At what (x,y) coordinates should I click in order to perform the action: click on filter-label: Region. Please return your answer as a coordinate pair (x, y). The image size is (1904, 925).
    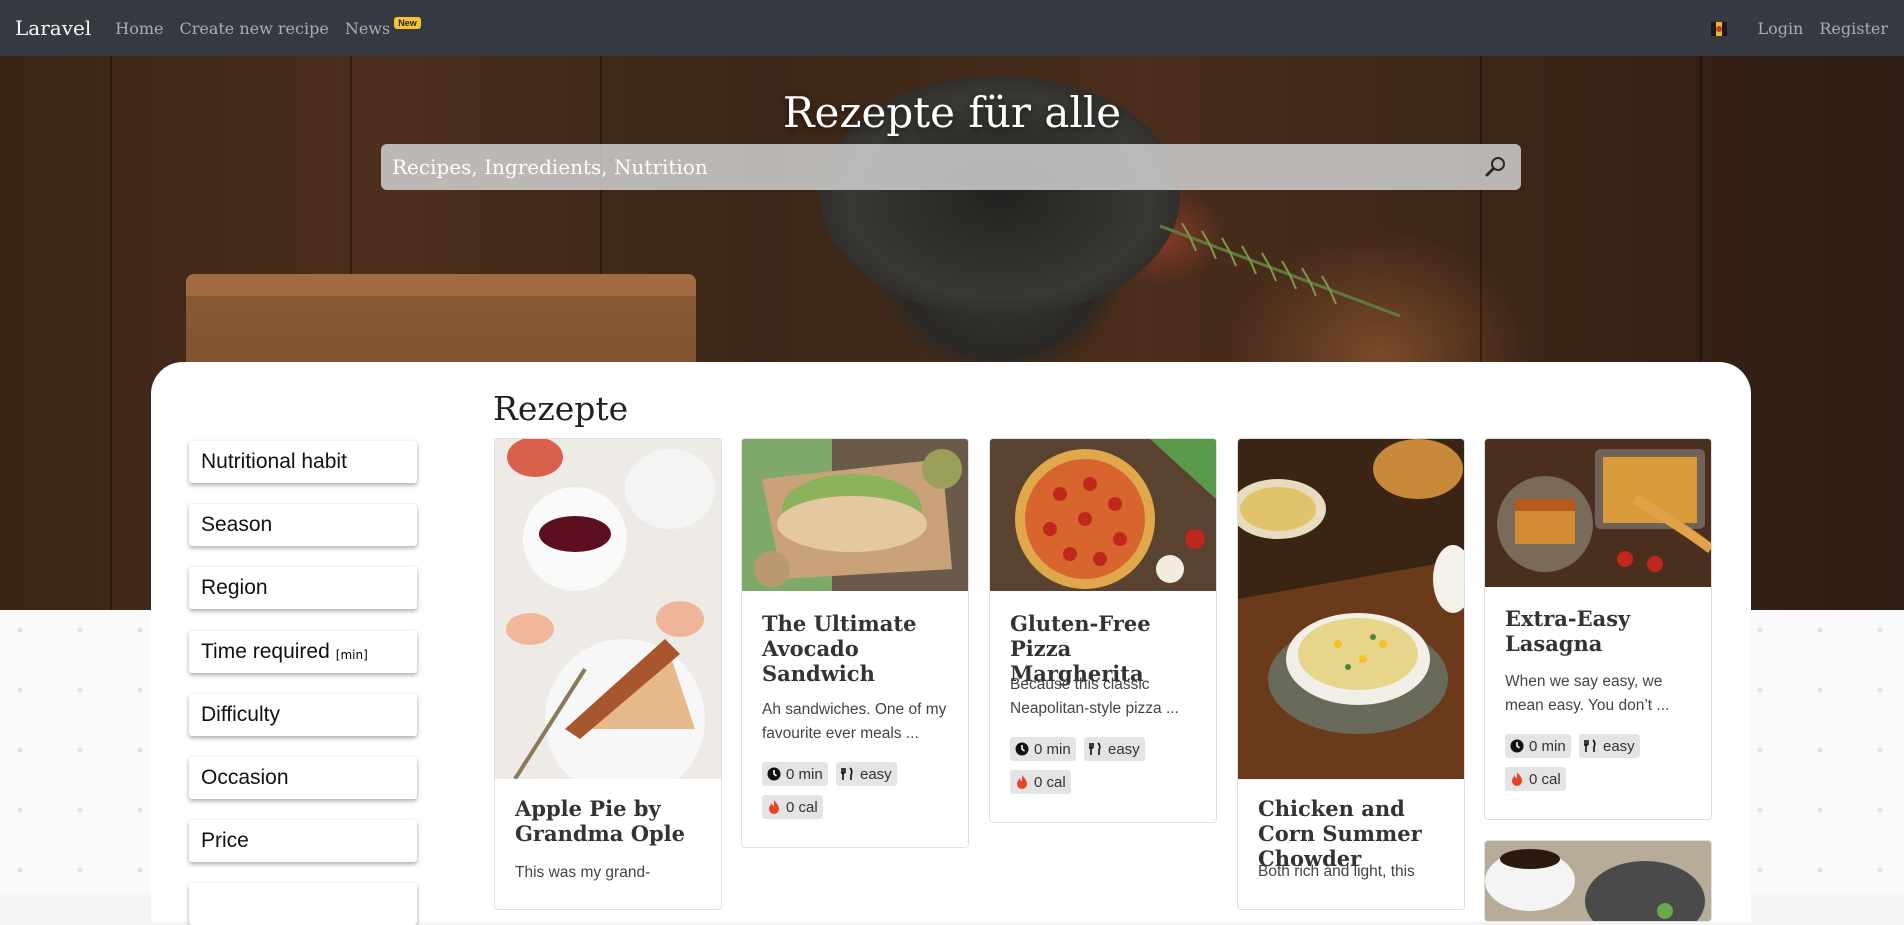
    Looking at the image, I should click on (234, 587).